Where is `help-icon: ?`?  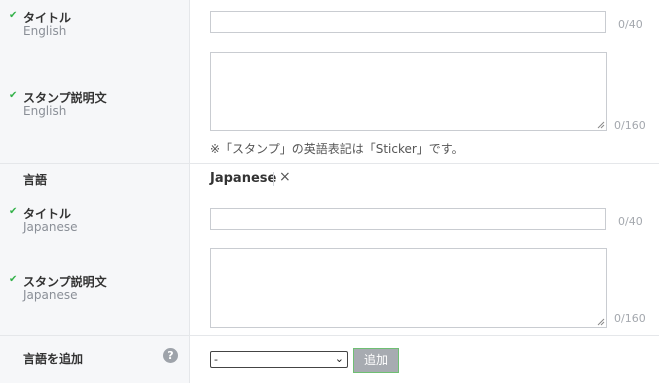
help-icon: ? is located at coordinates (170, 355).